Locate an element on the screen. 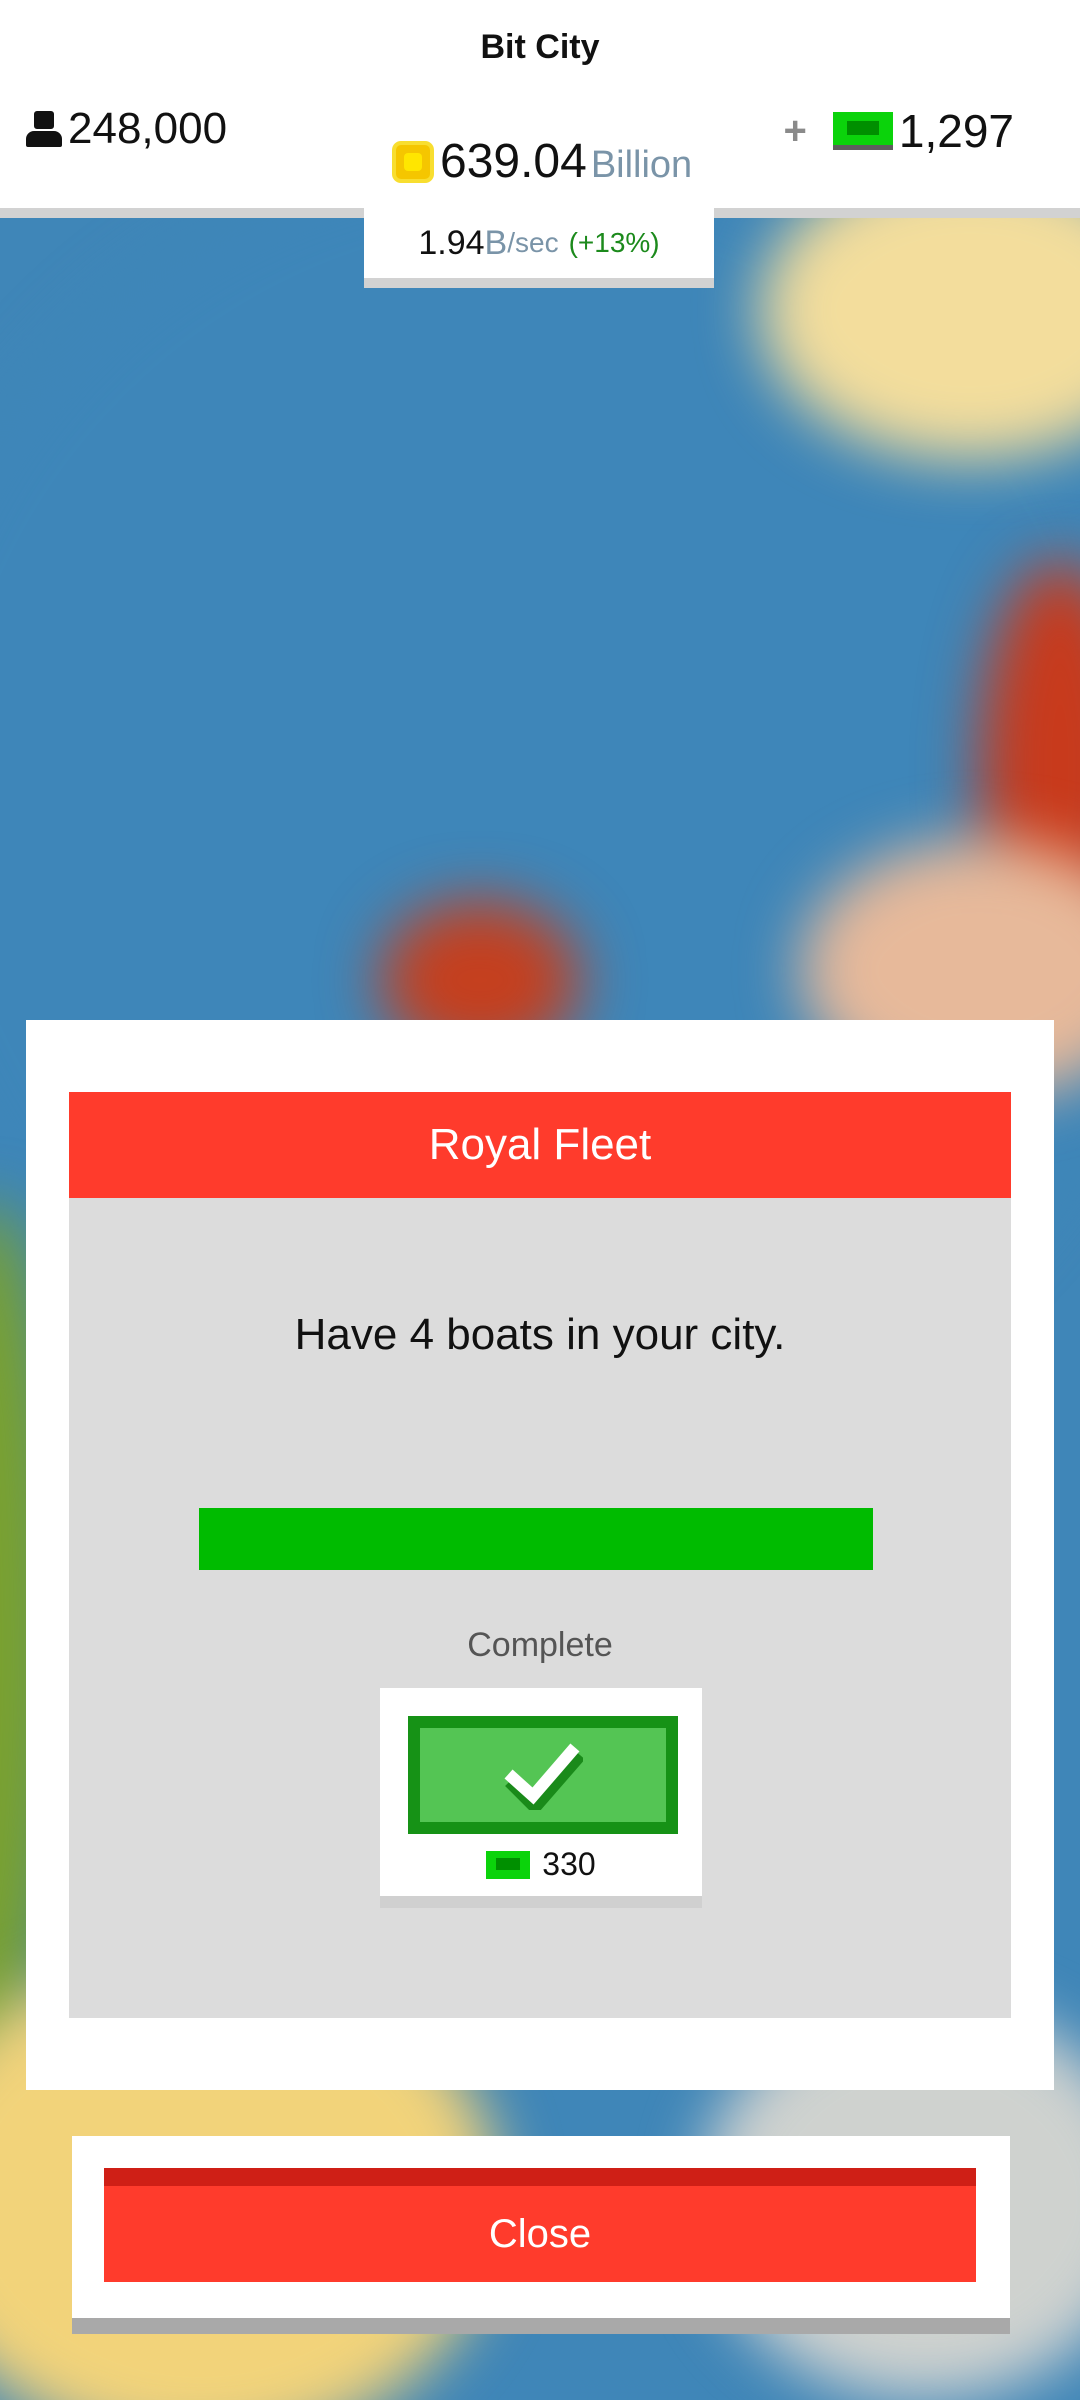 Image resolution: width=1080 pixels, height=2400 pixels. cash-value: 1,297 is located at coordinates (956, 131).